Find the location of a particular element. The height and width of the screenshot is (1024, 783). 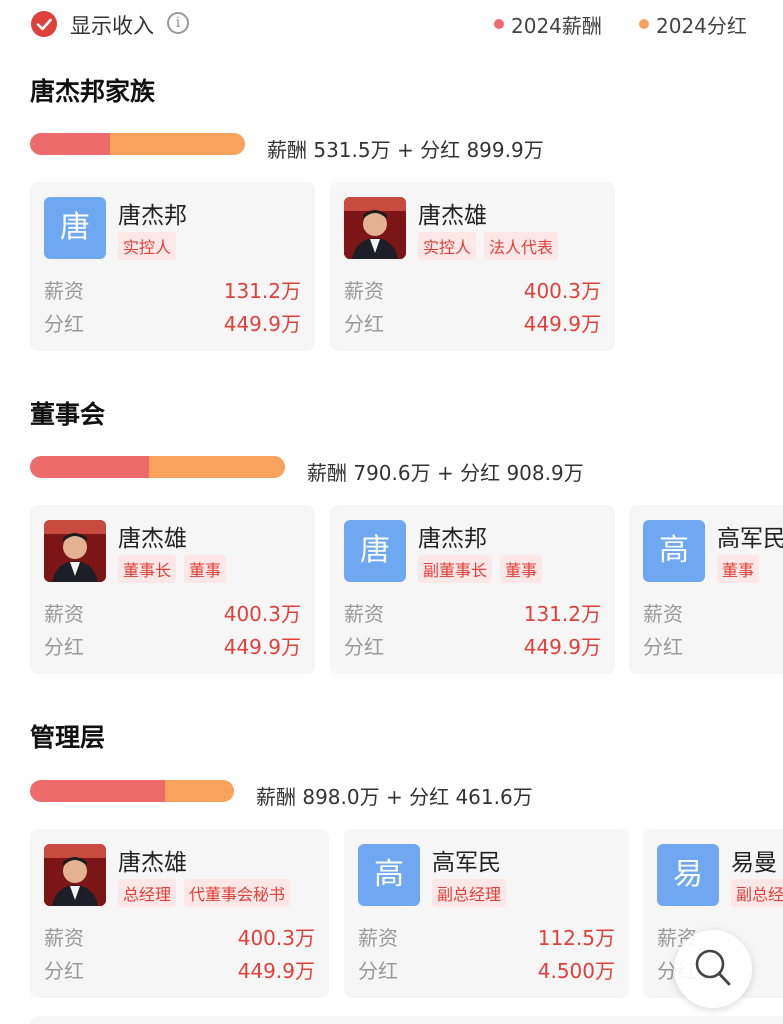

role-tags: 副董事长 董事 is located at coordinates (480, 569).